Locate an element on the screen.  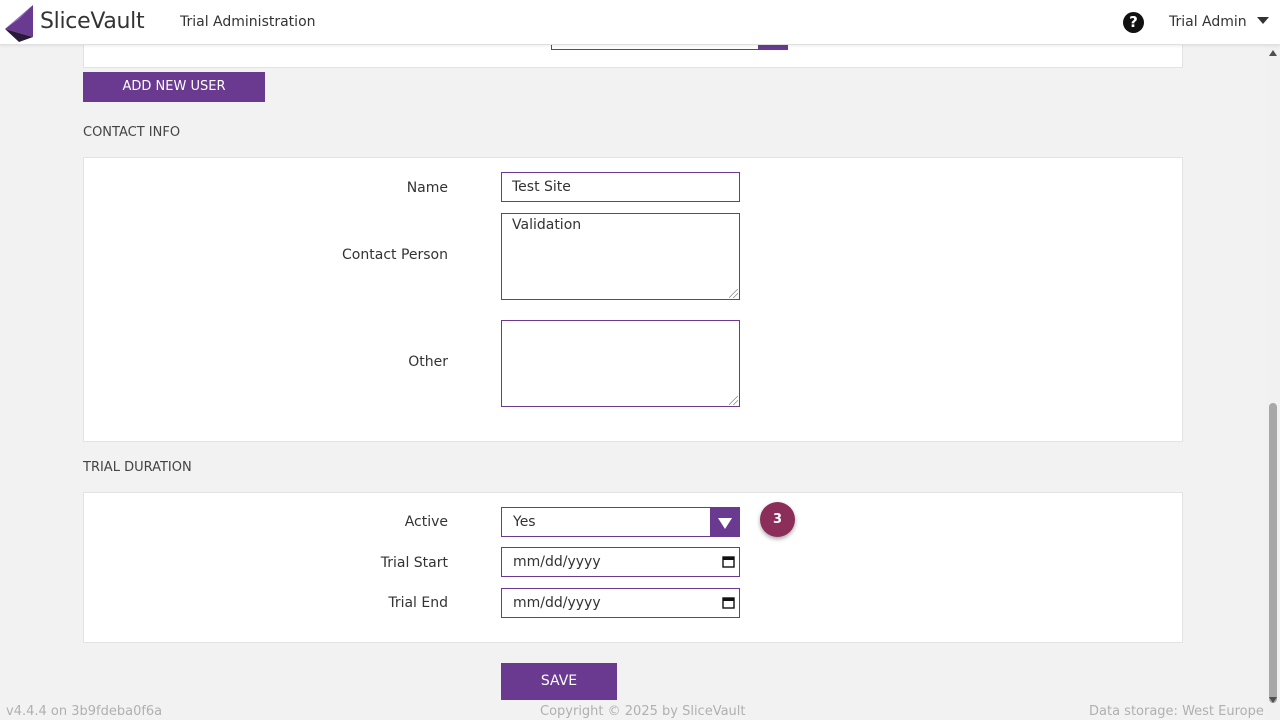
trial-start-placeholder: mm/dd/yyyy is located at coordinates (557, 562).